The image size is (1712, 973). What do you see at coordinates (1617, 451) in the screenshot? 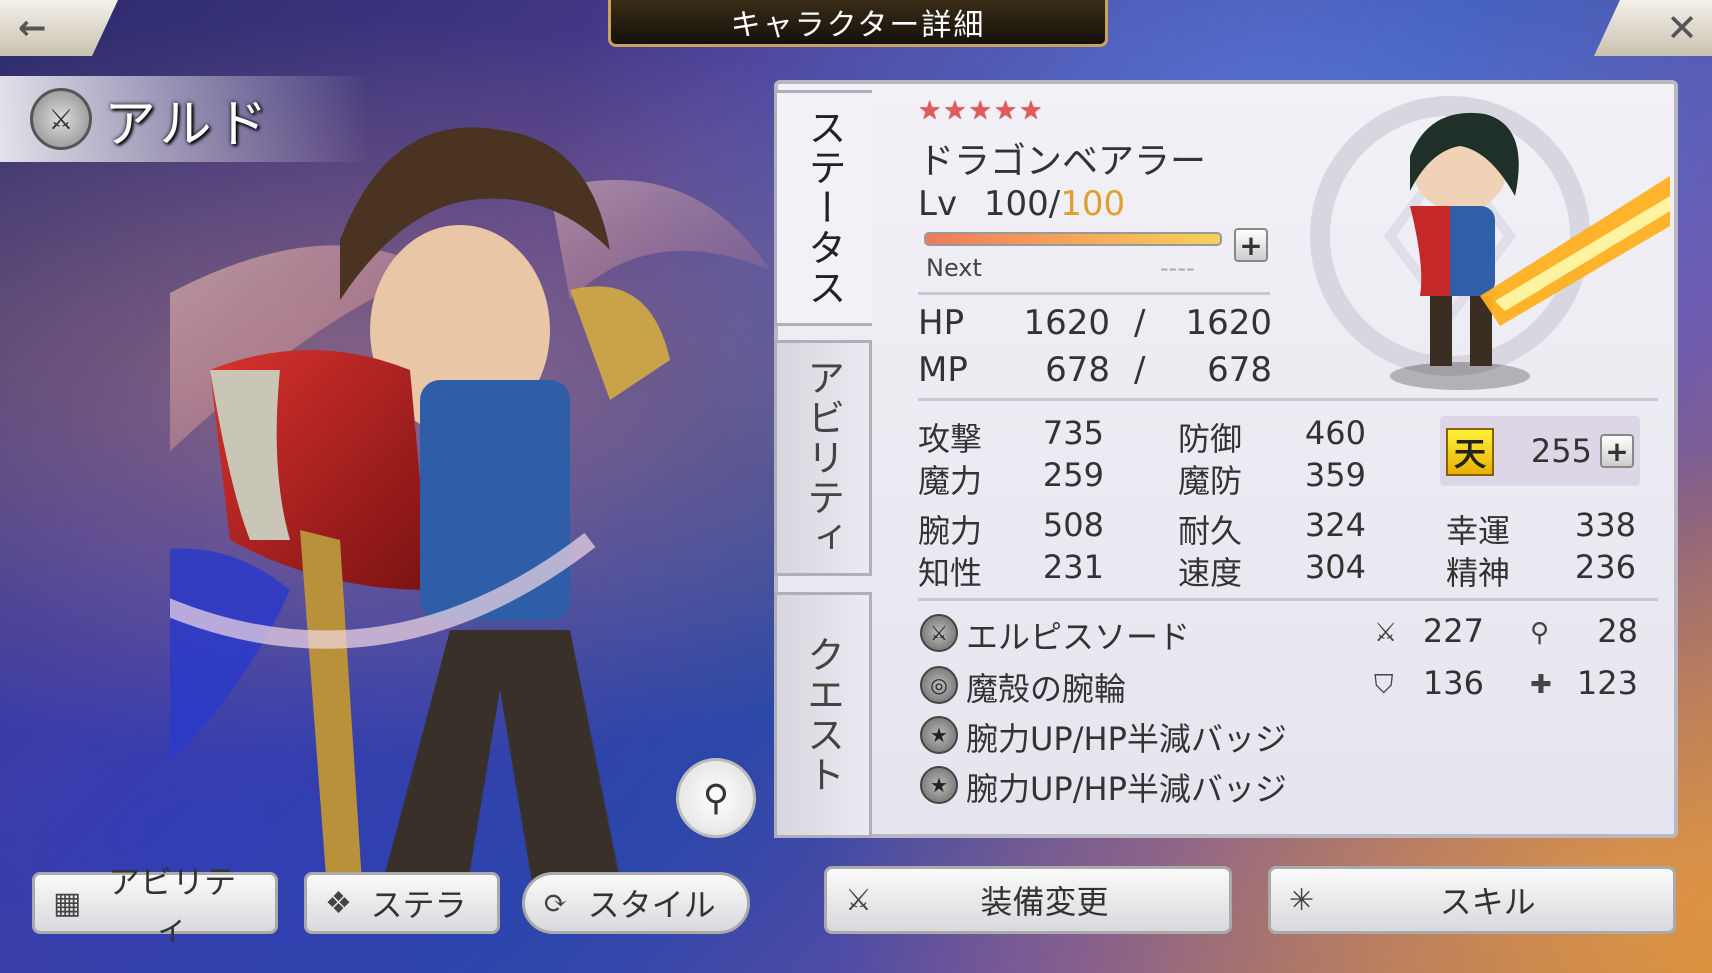
I see `ten-plus-button: +` at bounding box center [1617, 451].